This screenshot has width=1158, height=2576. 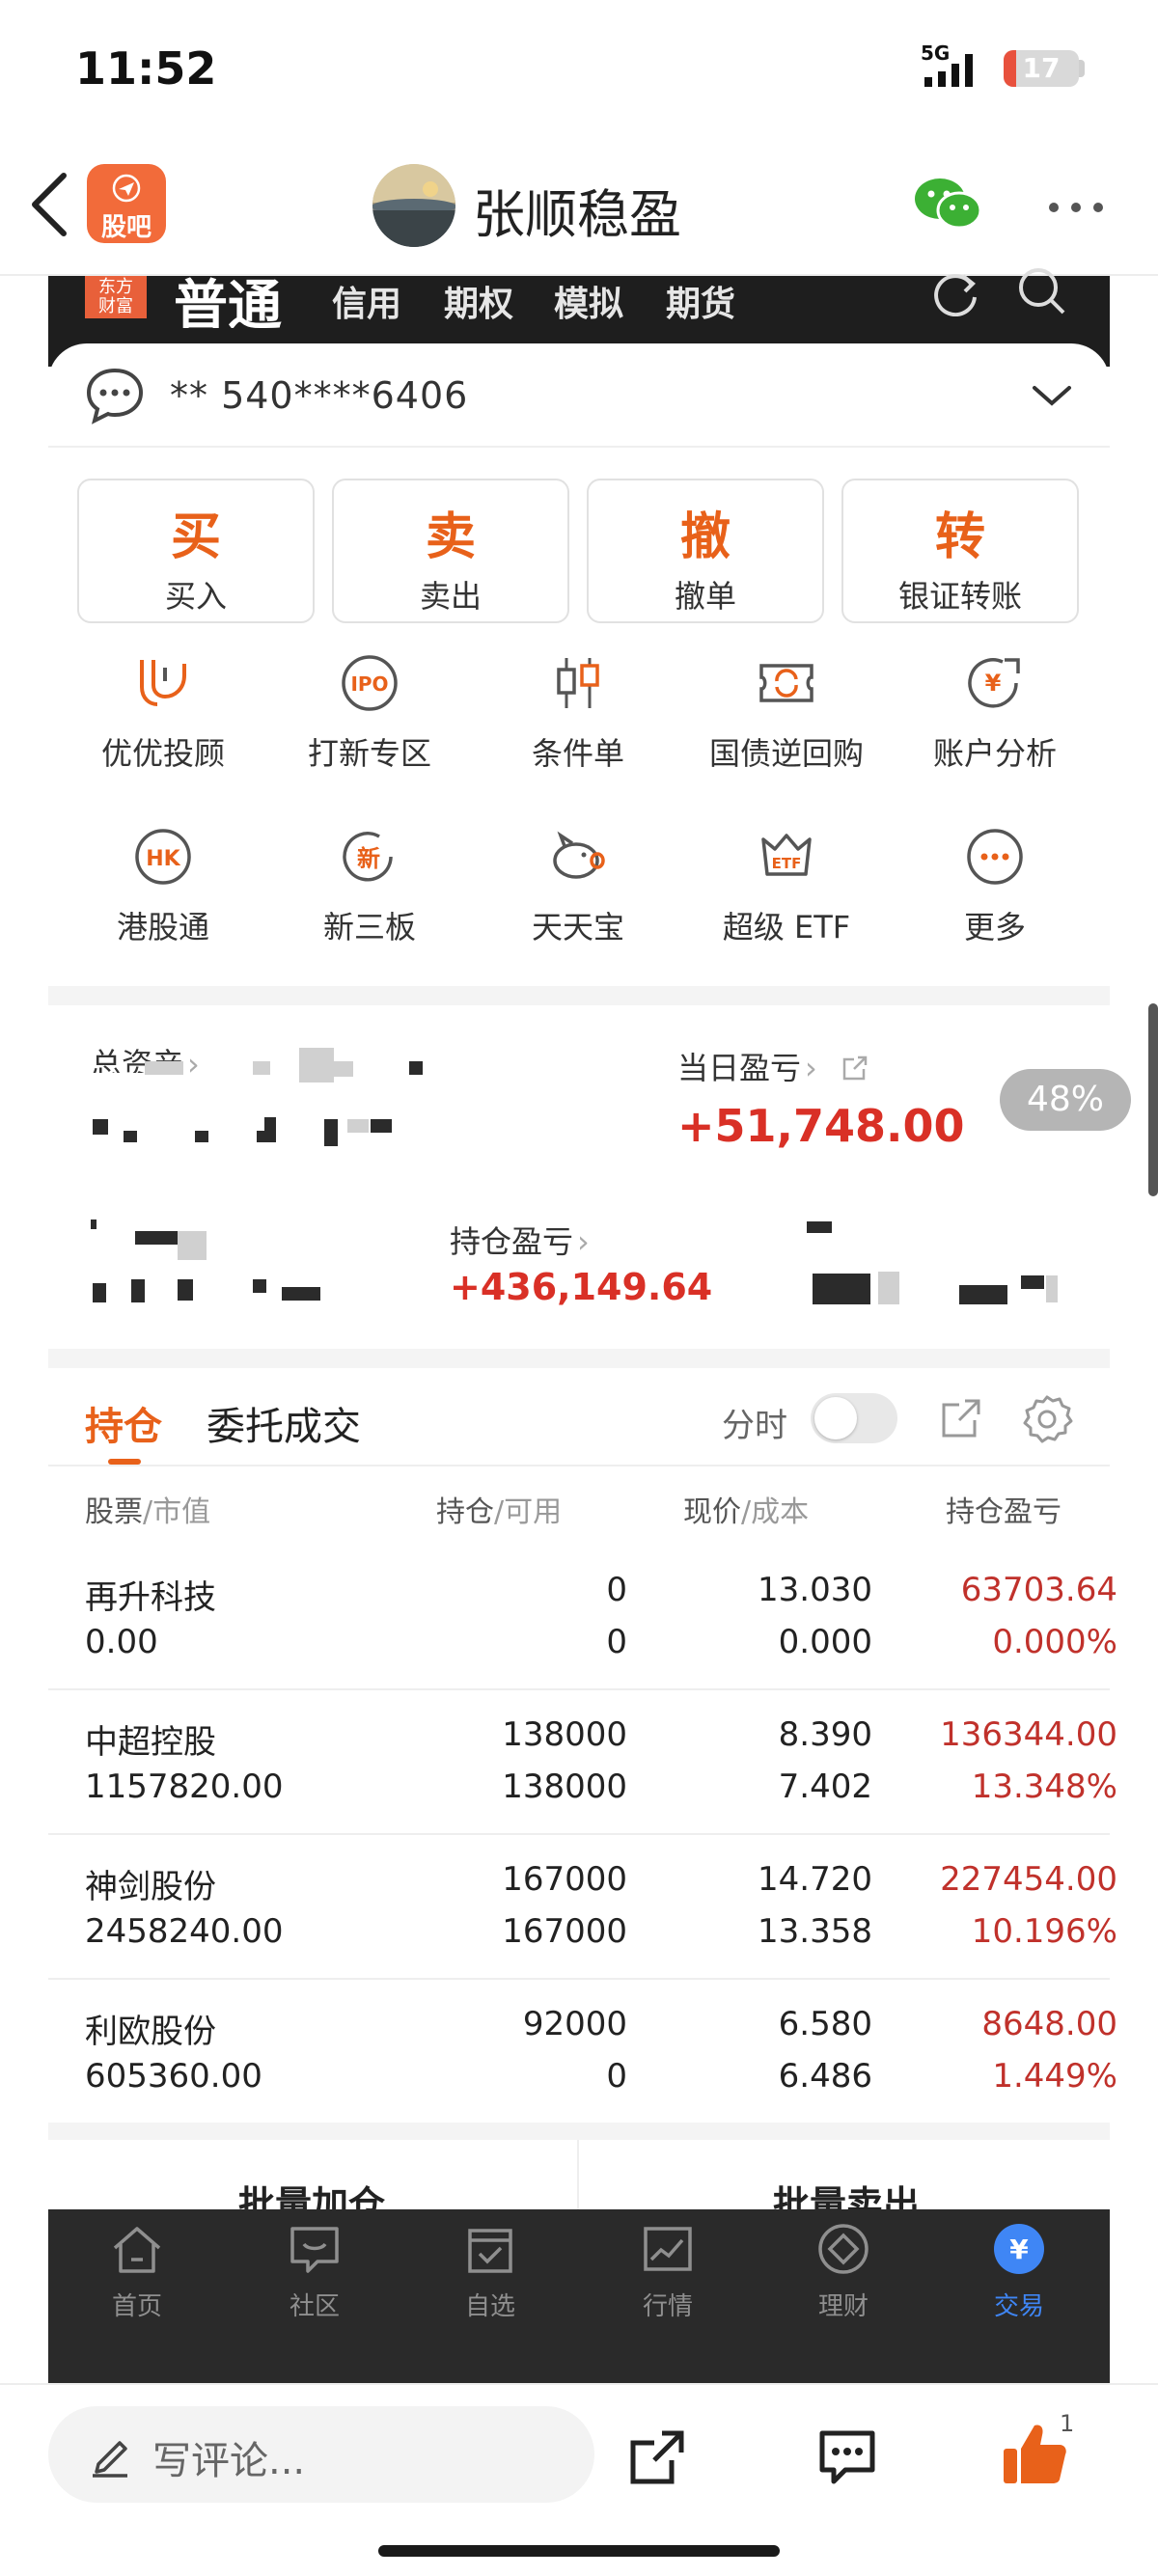 I want to click on guba-logo: 股吧, so click(x=126, y=204).